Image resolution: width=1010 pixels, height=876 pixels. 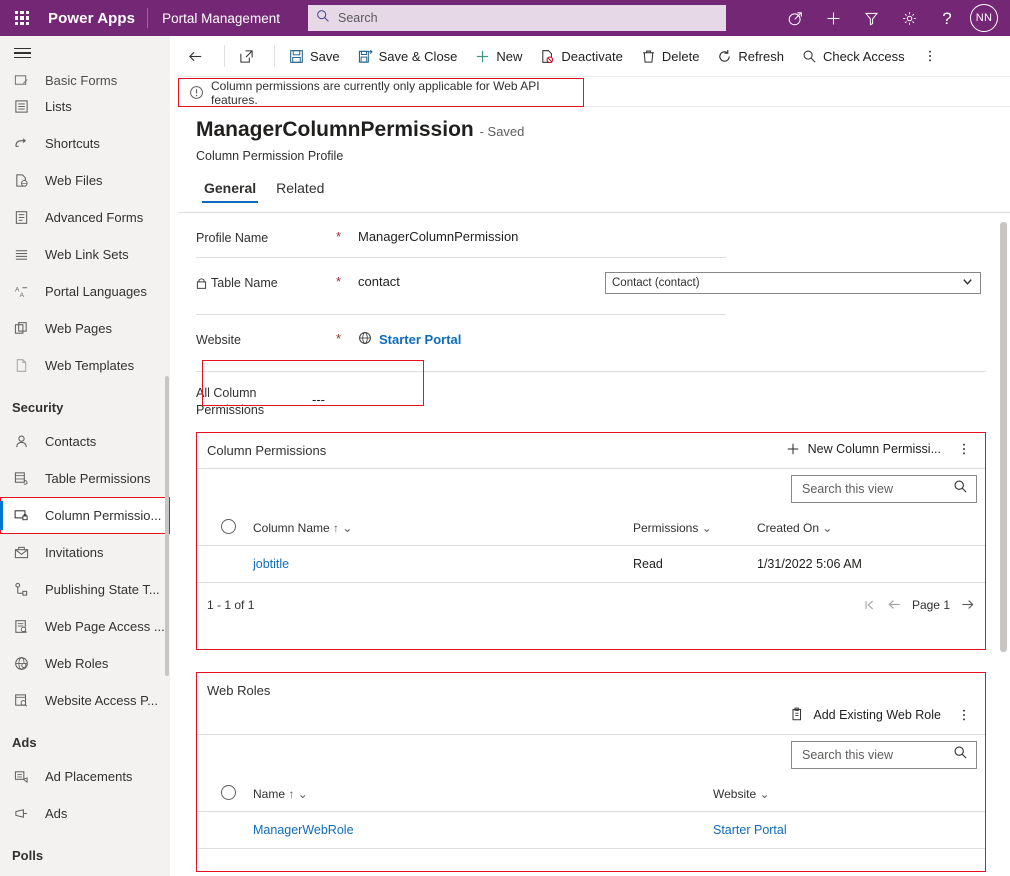 I want to click on cell-column-name: jobtitle, so click(x=443, y=564).